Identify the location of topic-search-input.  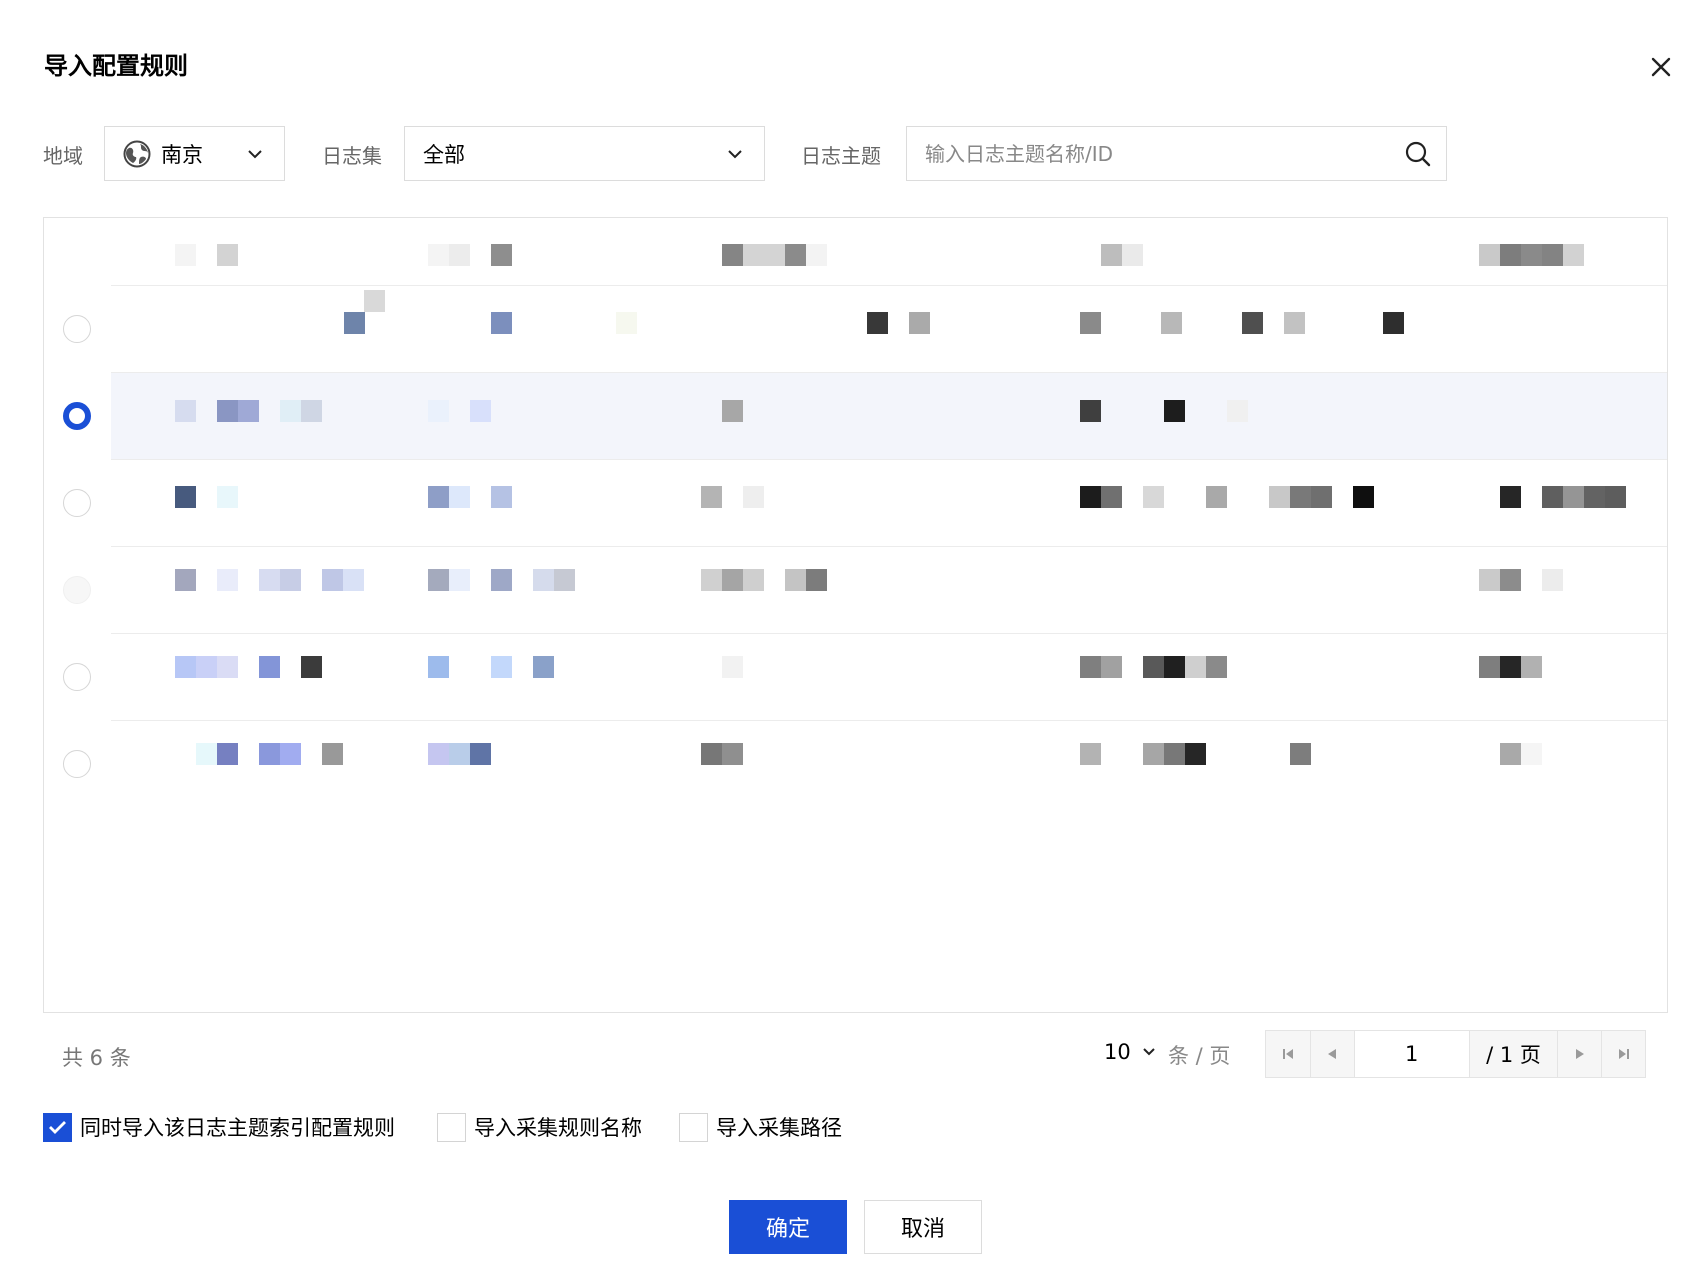
(1145, 153).